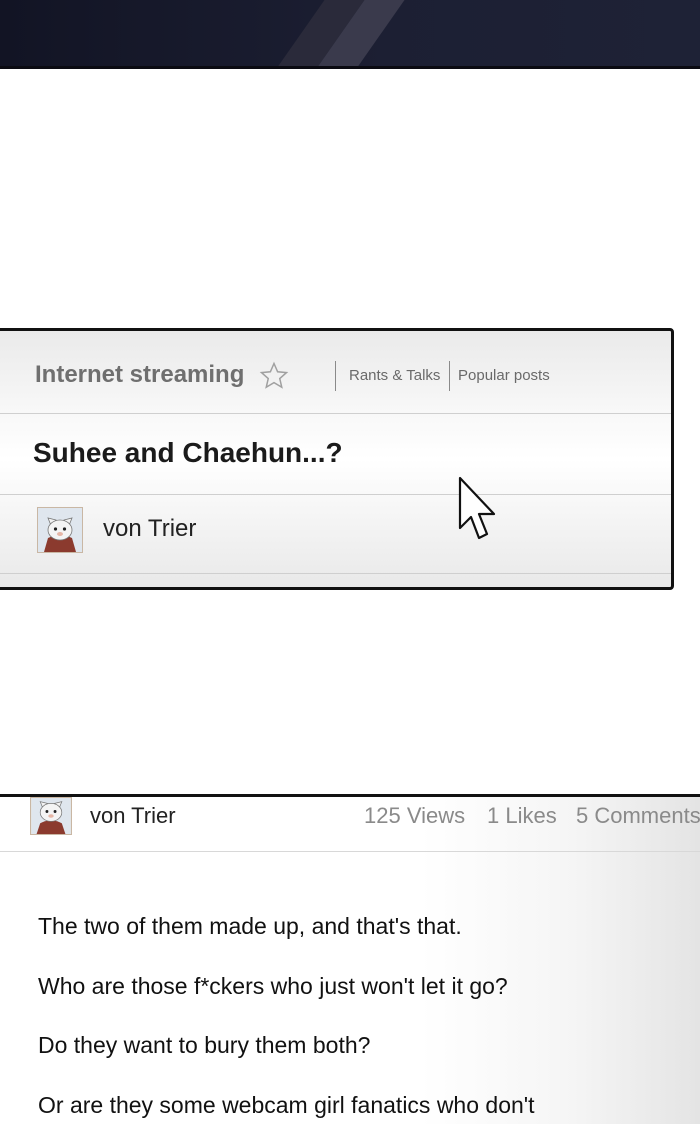 This screenshot has height=1124, width=700. What do you see at coordinates (274, 376) in the screenshot?
I see `star-icon` at bounding box center [274, 376].